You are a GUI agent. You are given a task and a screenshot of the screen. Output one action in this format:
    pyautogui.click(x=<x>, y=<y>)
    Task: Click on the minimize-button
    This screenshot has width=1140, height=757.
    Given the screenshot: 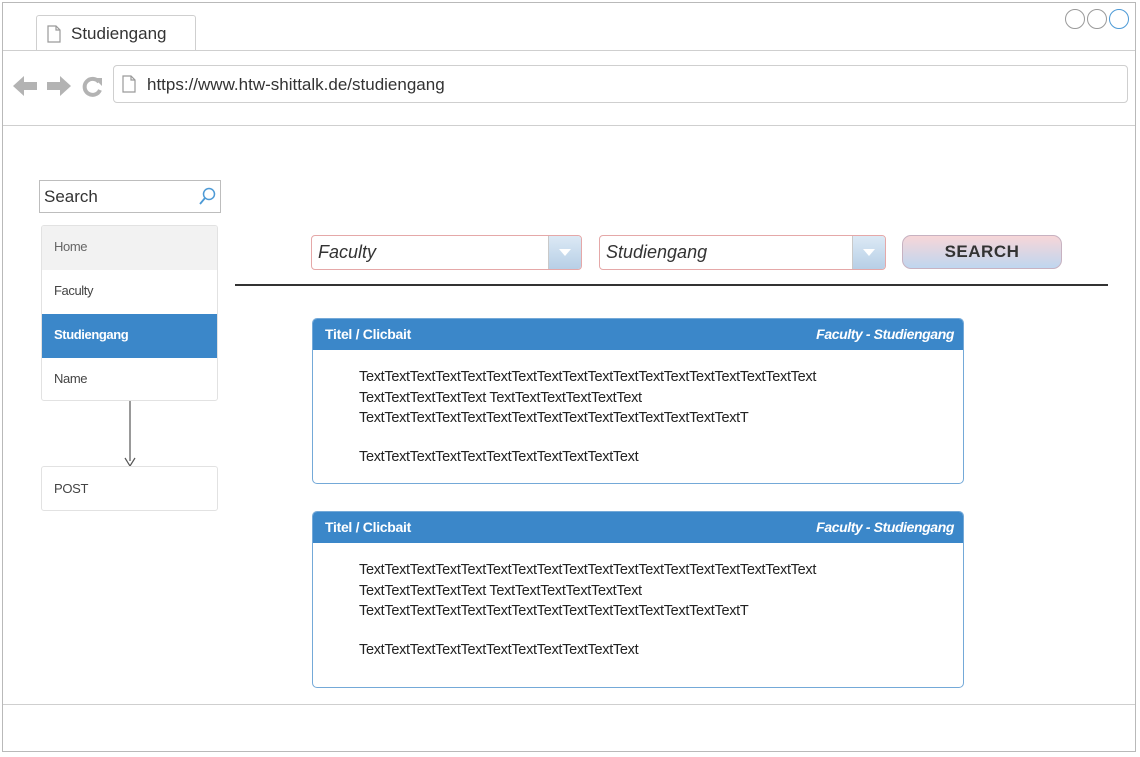 What is the action you would take?
    pyautogui.click(x=1075, y=19)
    